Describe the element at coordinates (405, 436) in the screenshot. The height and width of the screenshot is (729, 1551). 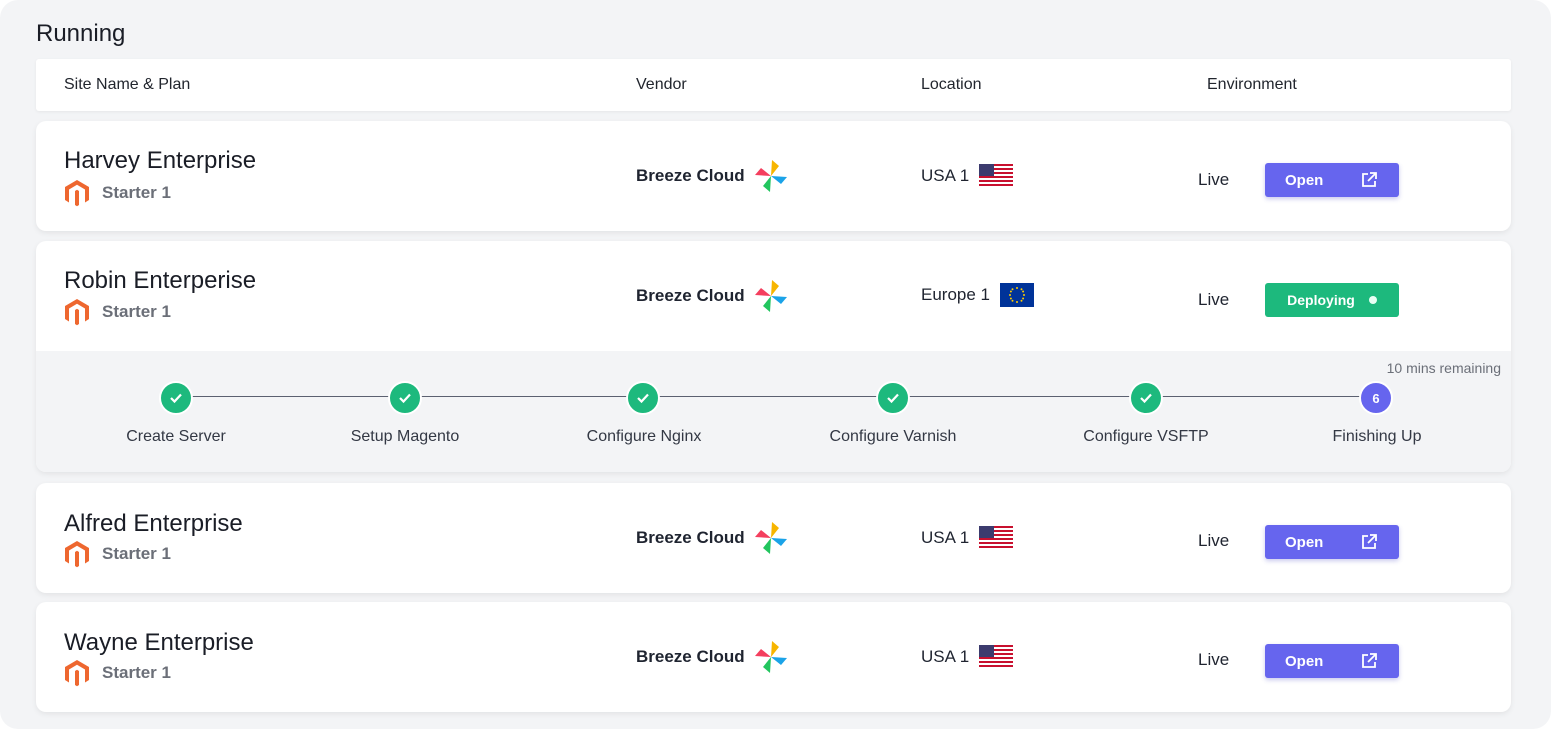
I see `step-label: Setup Magento` at that location.